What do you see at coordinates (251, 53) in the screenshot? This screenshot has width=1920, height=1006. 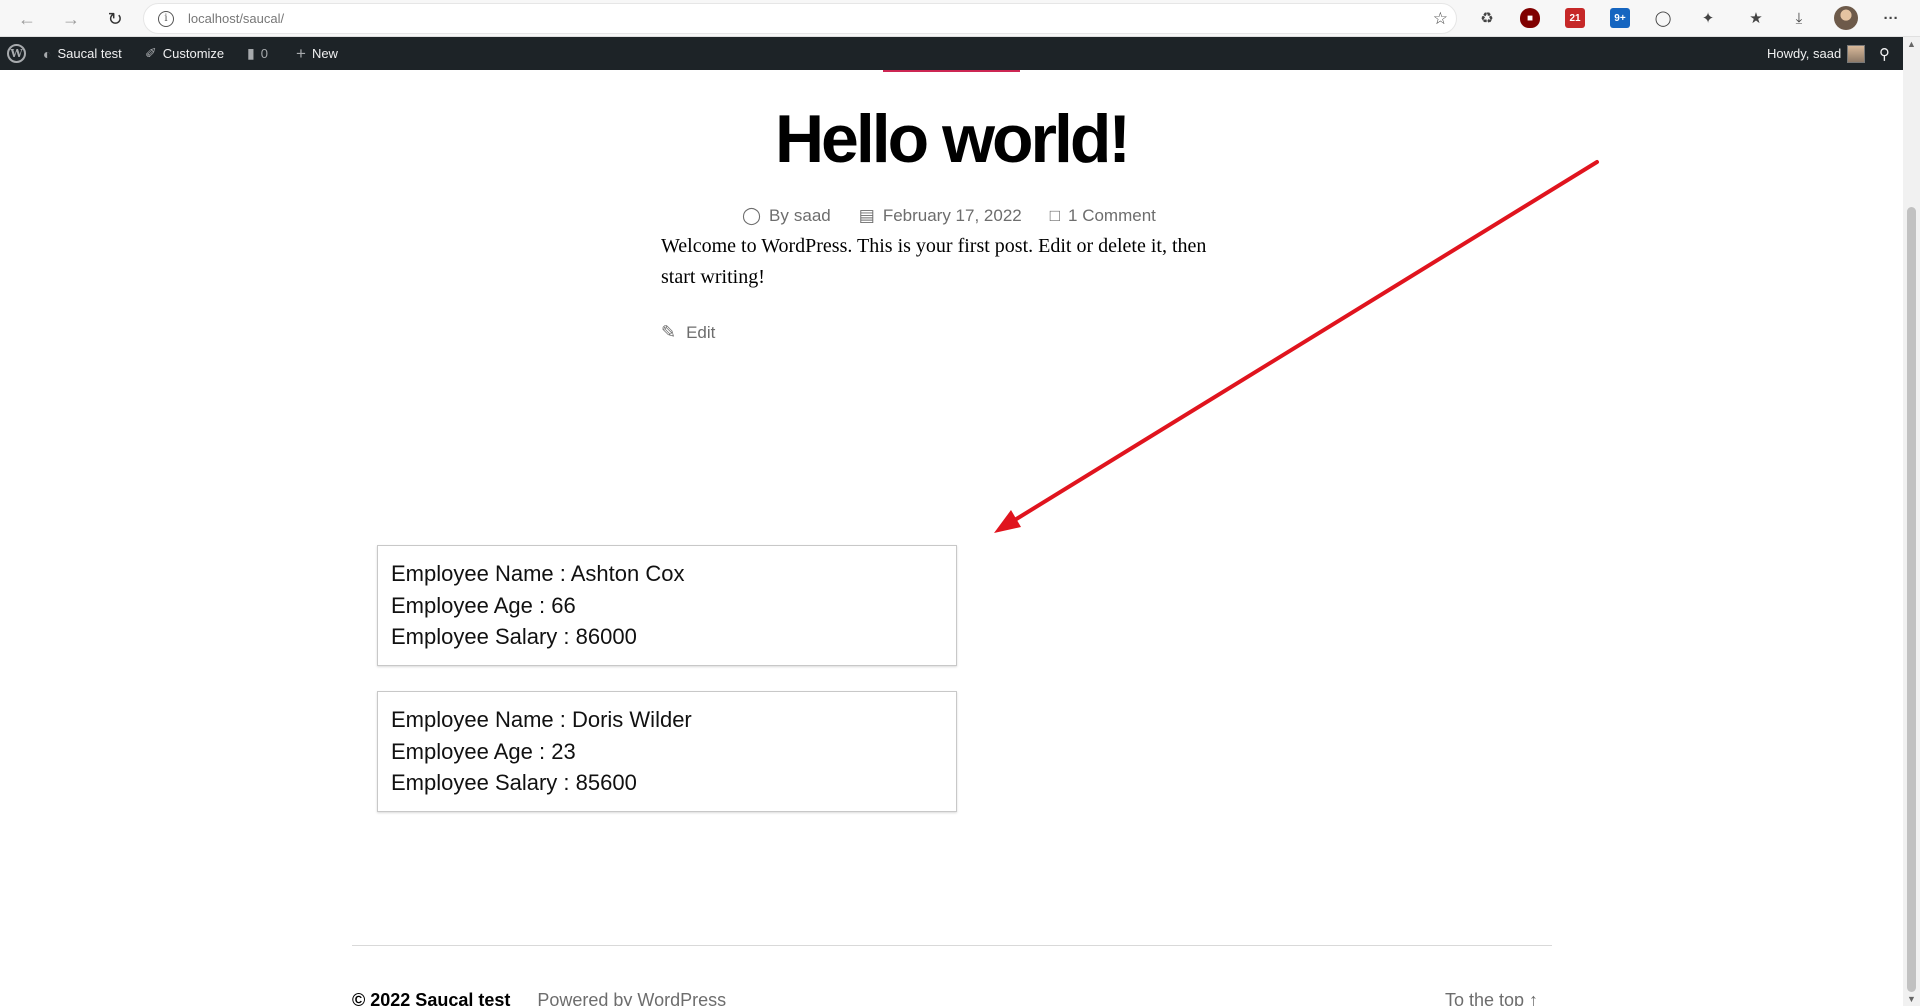 I see `comment-bubble-icon: ▮` at bounding box center [251, 53].